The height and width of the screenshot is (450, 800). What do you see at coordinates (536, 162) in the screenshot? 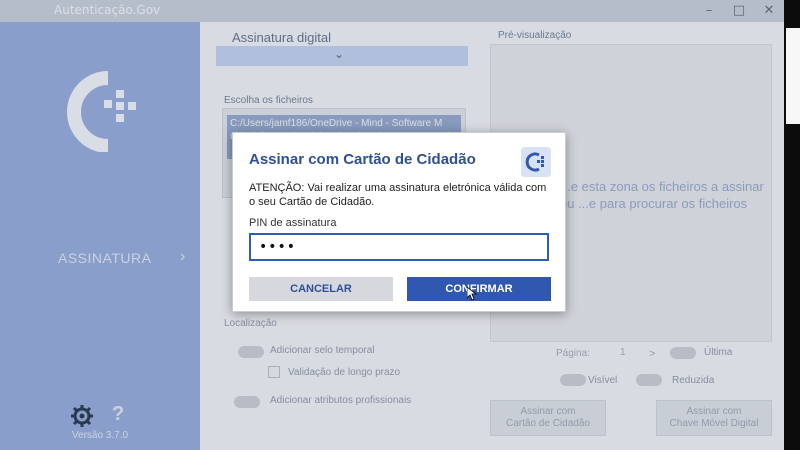
I see `autenticacao-gov-logo-icon` at bounding box center [536, 162].